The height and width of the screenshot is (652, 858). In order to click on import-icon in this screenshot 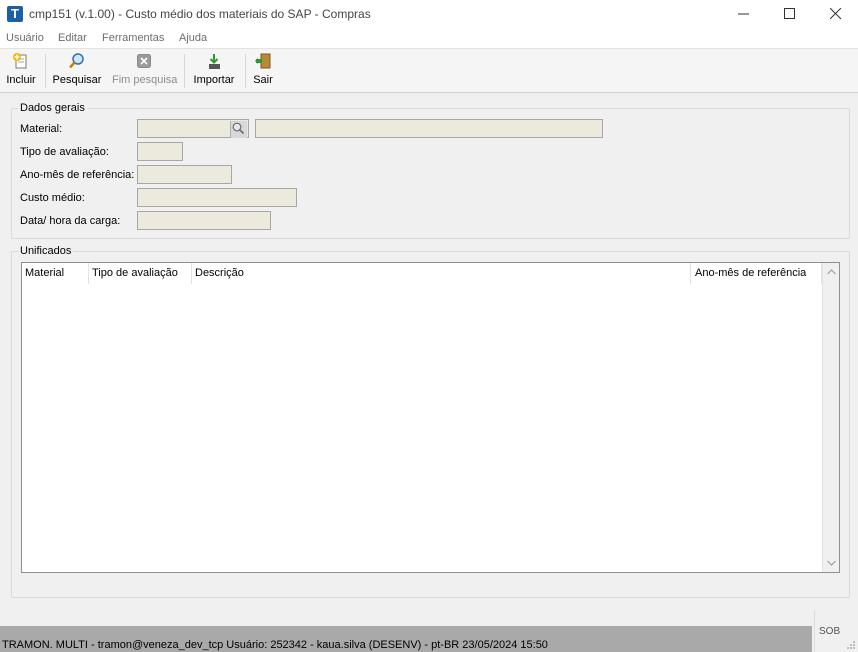, I will do `click(214, 61)`.